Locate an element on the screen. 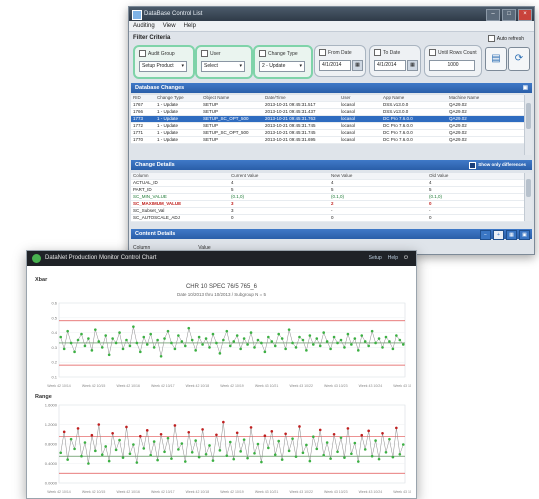 Image resolution: width=539 pixels, height=499 pixels. user-checkbox is located at coordinates (204, 53).